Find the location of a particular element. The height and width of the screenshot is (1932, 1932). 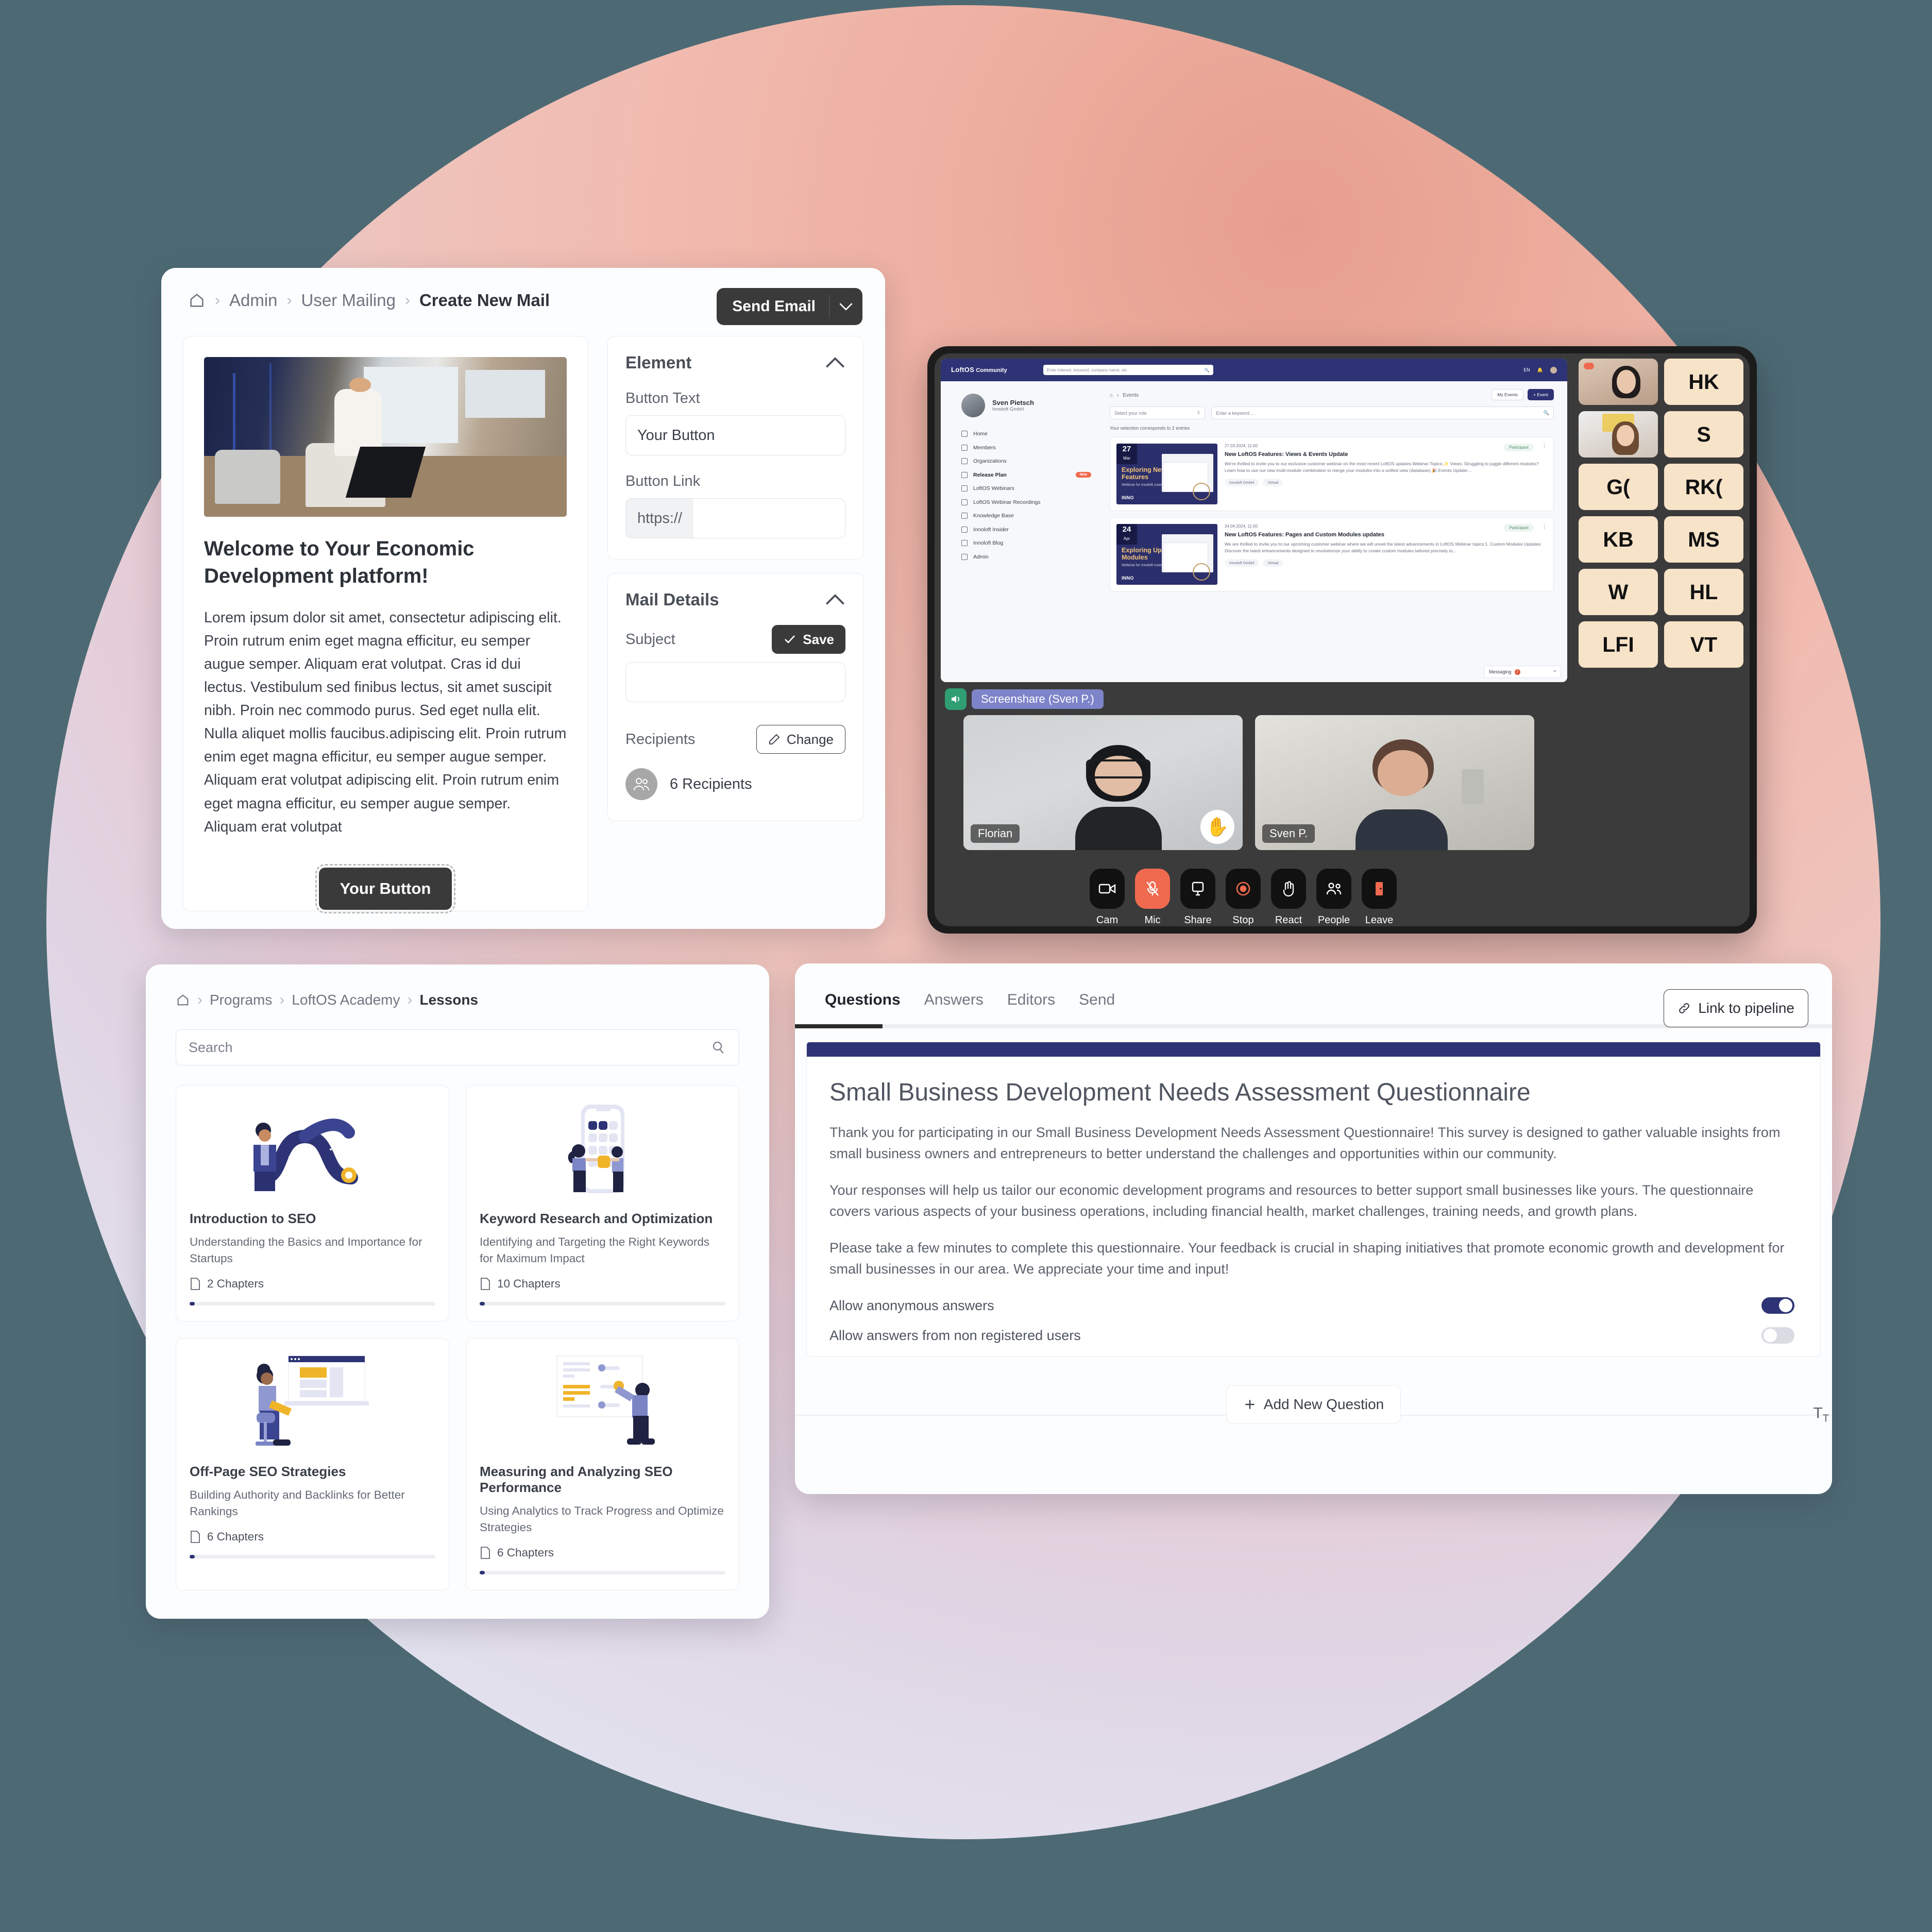

participant-tile-initials: HL is located at coordinates (1703, 592).